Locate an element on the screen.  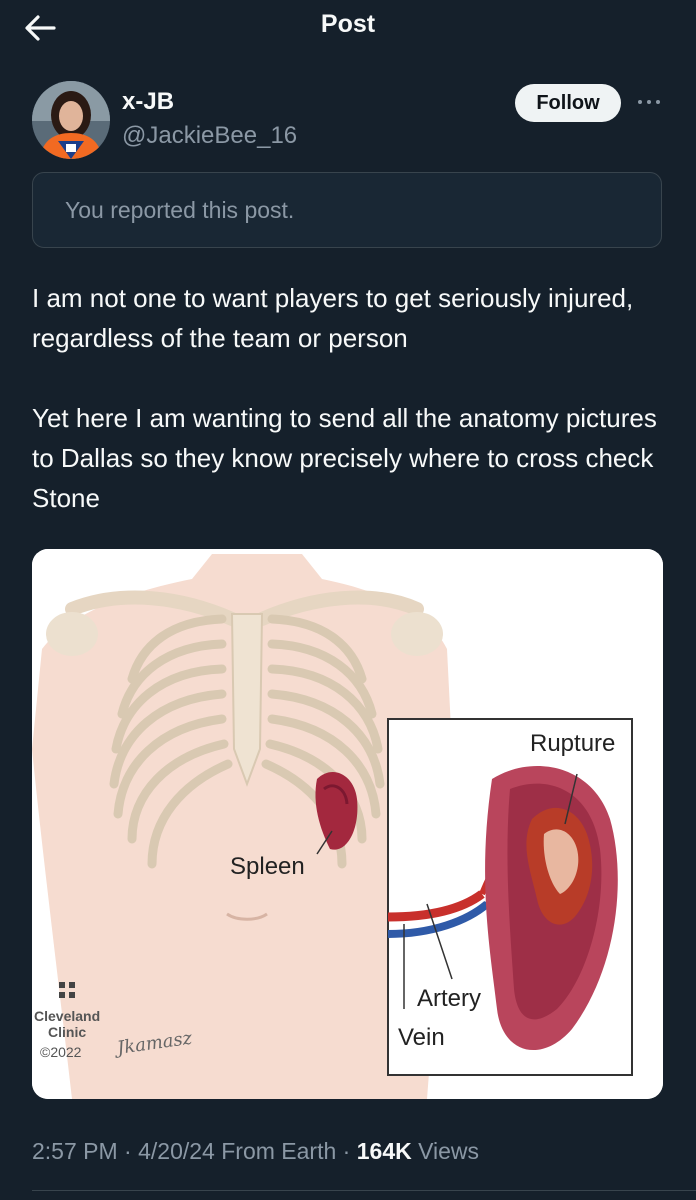
more-horizontal-icon is located at coordinates (649, 102).